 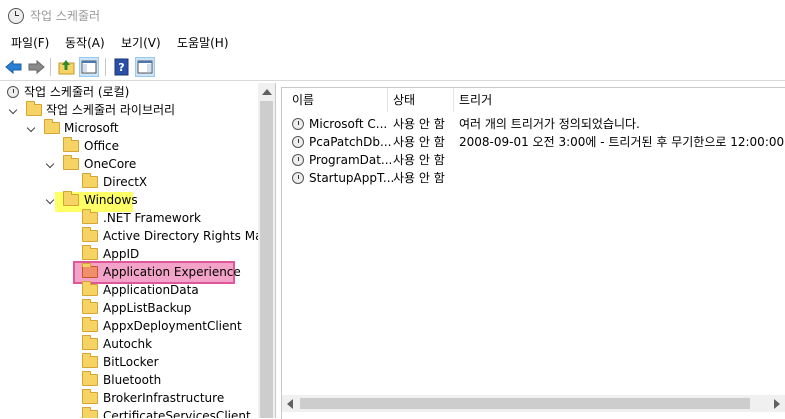 What do you see at coordinates (141, 42) in the screenshot?
I see `menu-view: 보기(V)` at bounding box center [141, 42].